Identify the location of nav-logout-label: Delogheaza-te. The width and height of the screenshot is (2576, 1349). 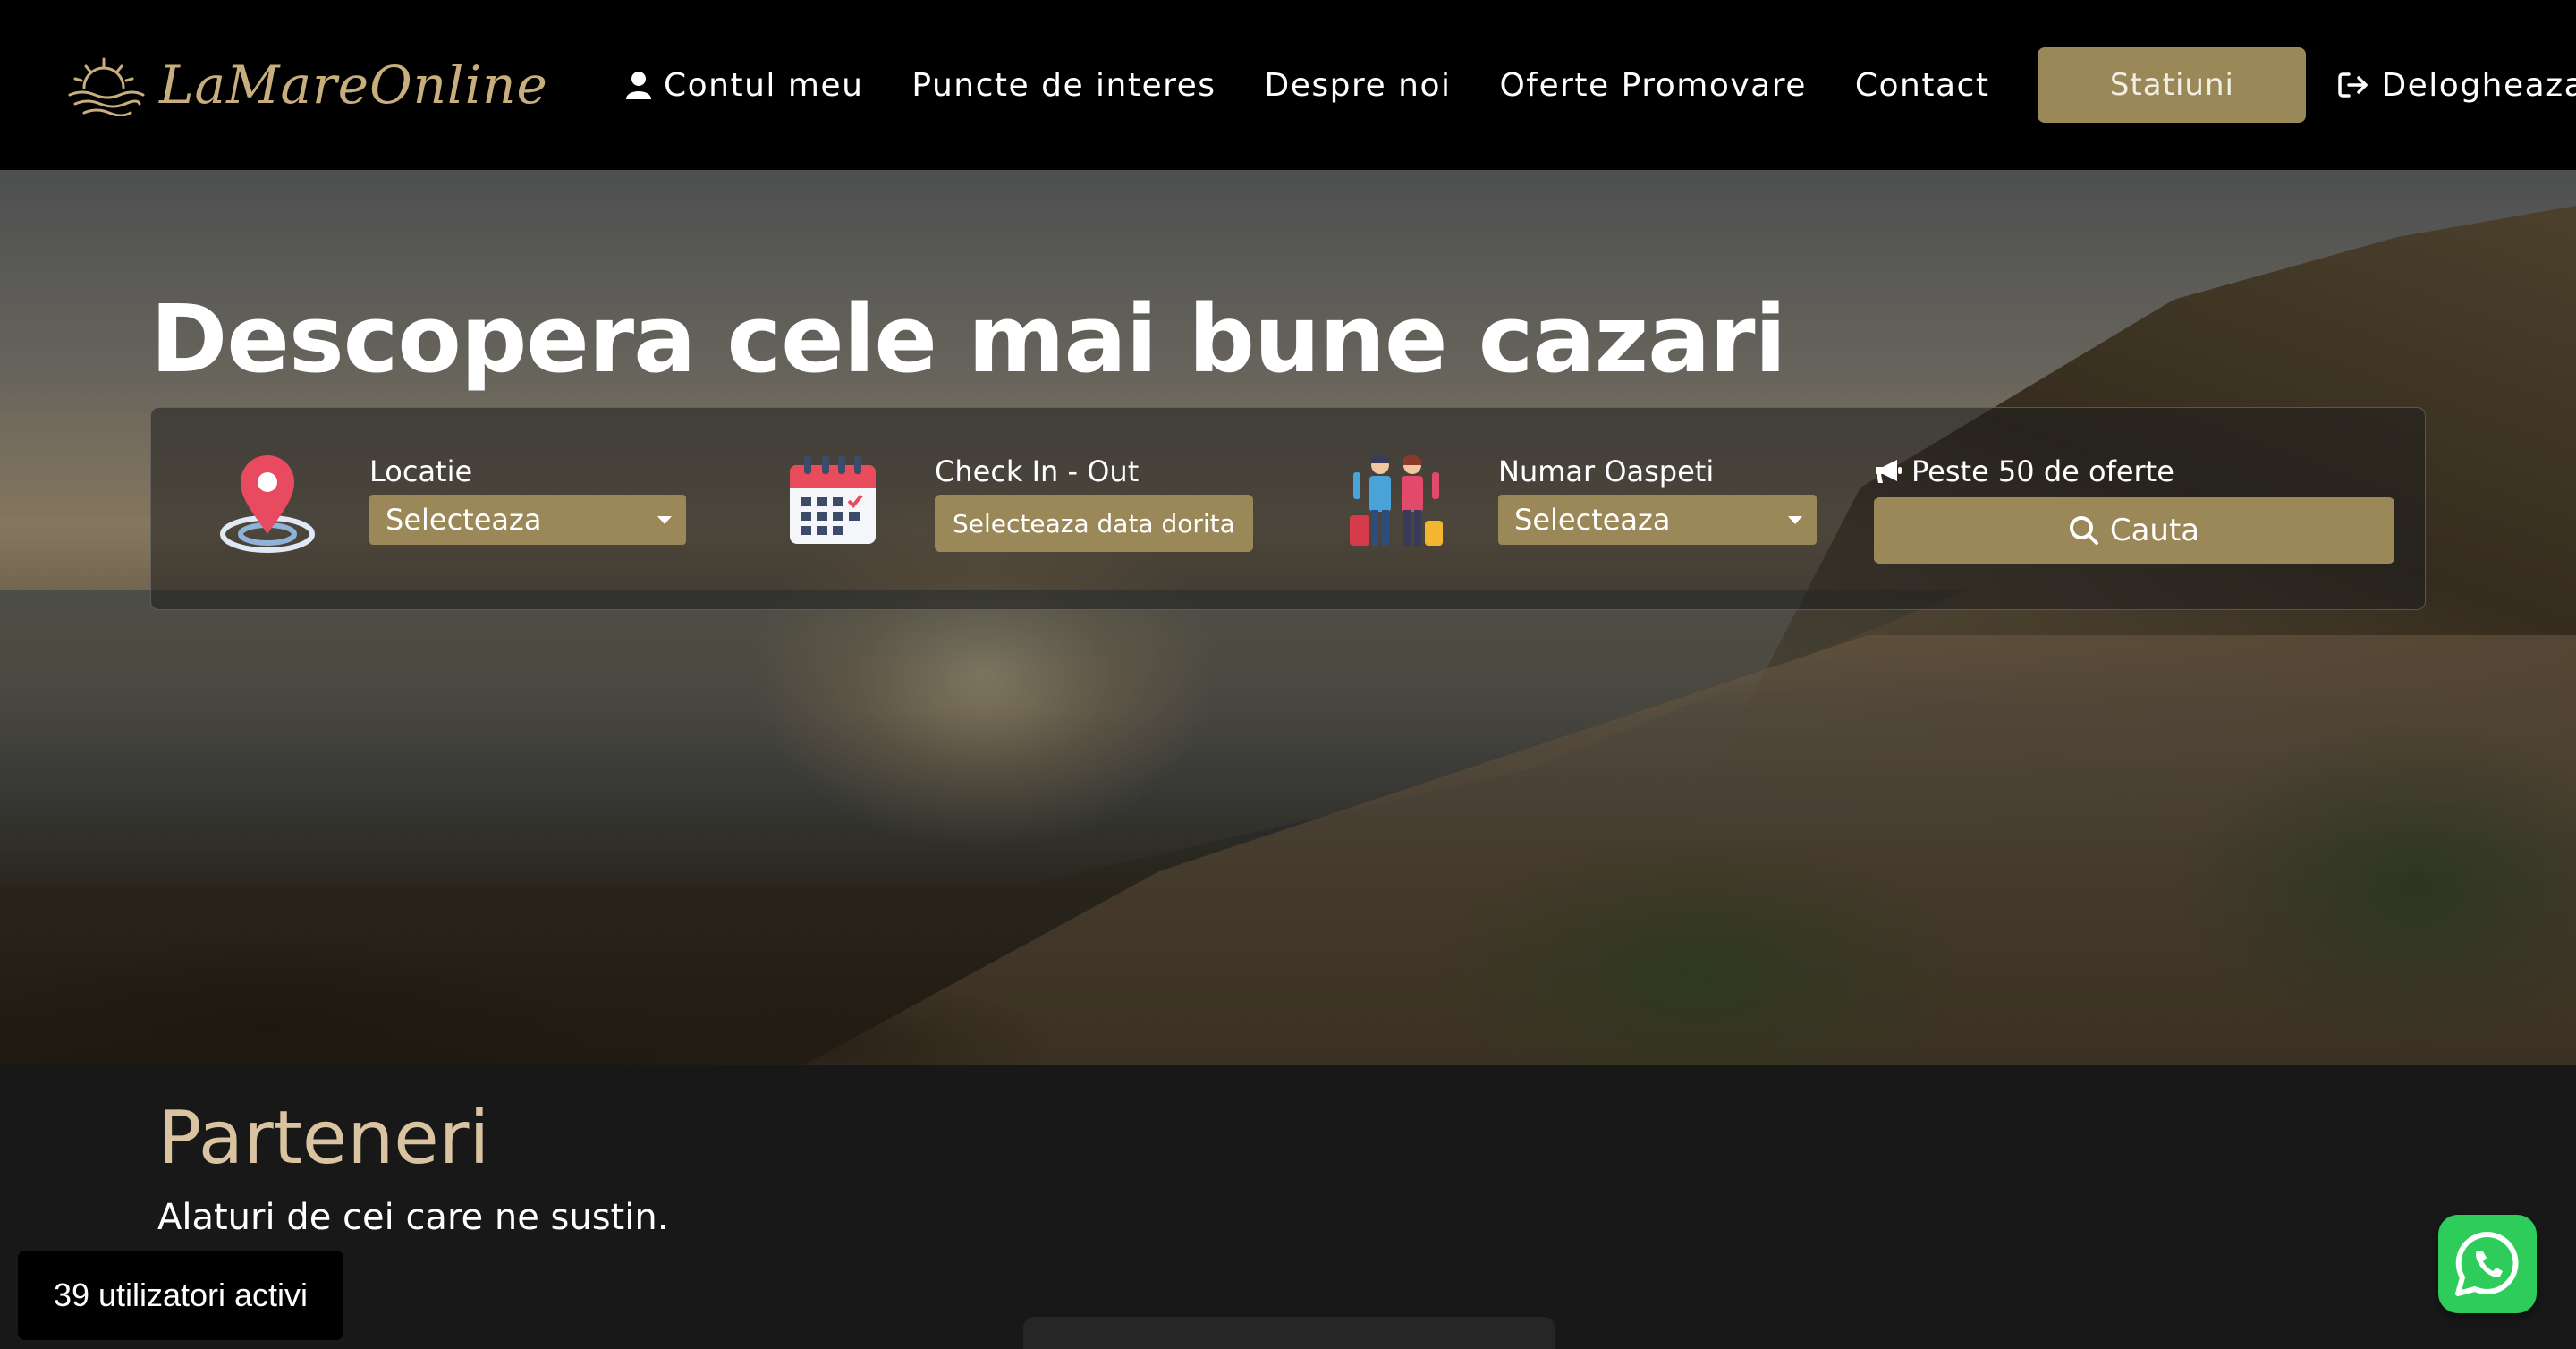
(2478, 85).